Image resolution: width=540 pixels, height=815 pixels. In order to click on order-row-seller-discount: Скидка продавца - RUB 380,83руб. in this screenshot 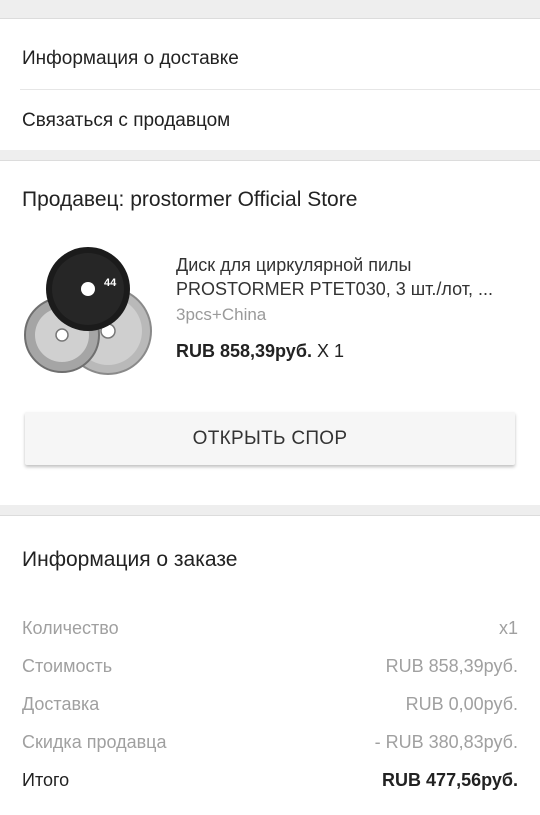, I will do `click(270, 742)`.